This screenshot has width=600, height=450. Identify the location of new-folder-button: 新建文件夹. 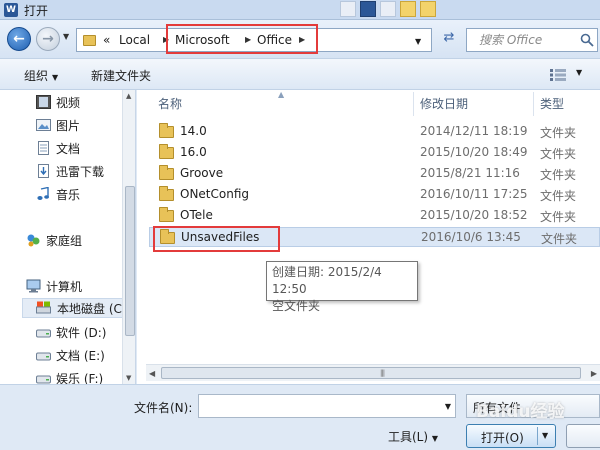
(121, 75).